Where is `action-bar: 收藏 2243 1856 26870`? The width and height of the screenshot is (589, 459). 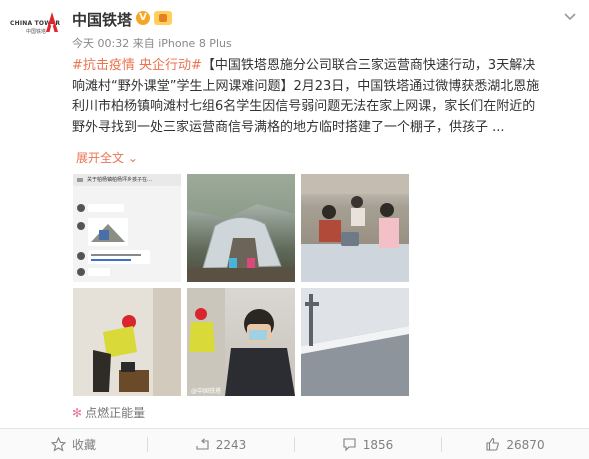
action-bar: 收藏 2243 1856 26870 is located at coordinates (294, 443).